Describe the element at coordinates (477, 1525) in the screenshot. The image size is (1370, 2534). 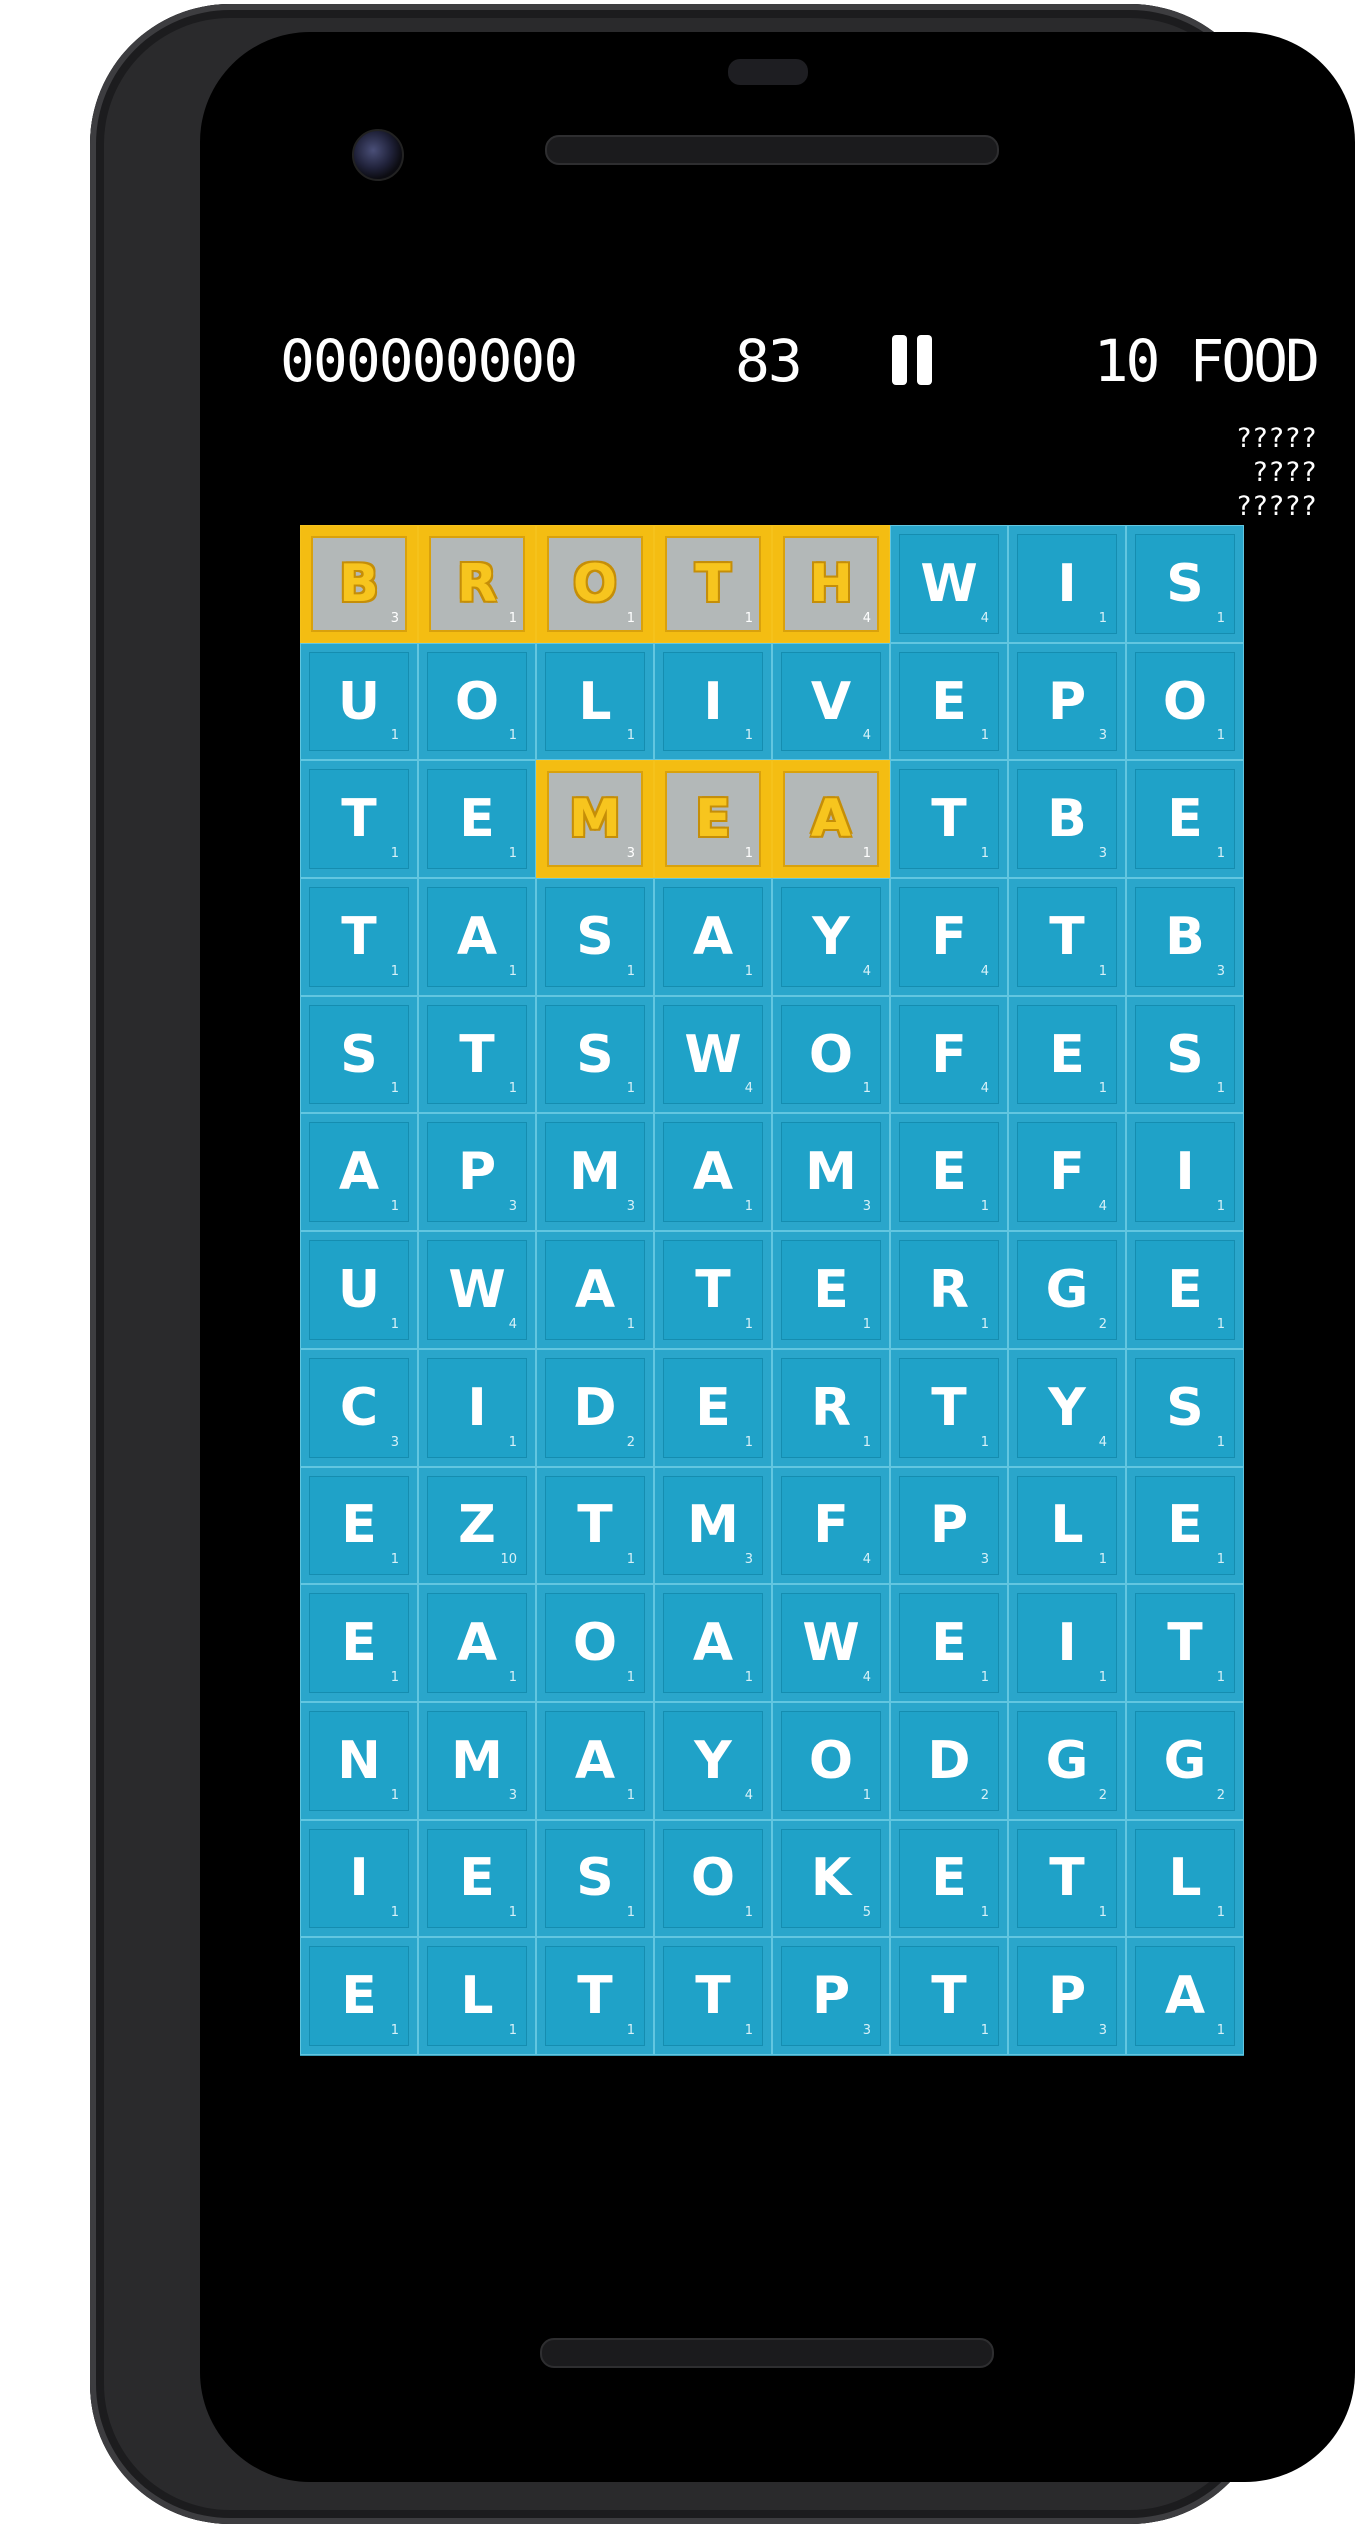
I see `letter-tile: Z 10` at that location.